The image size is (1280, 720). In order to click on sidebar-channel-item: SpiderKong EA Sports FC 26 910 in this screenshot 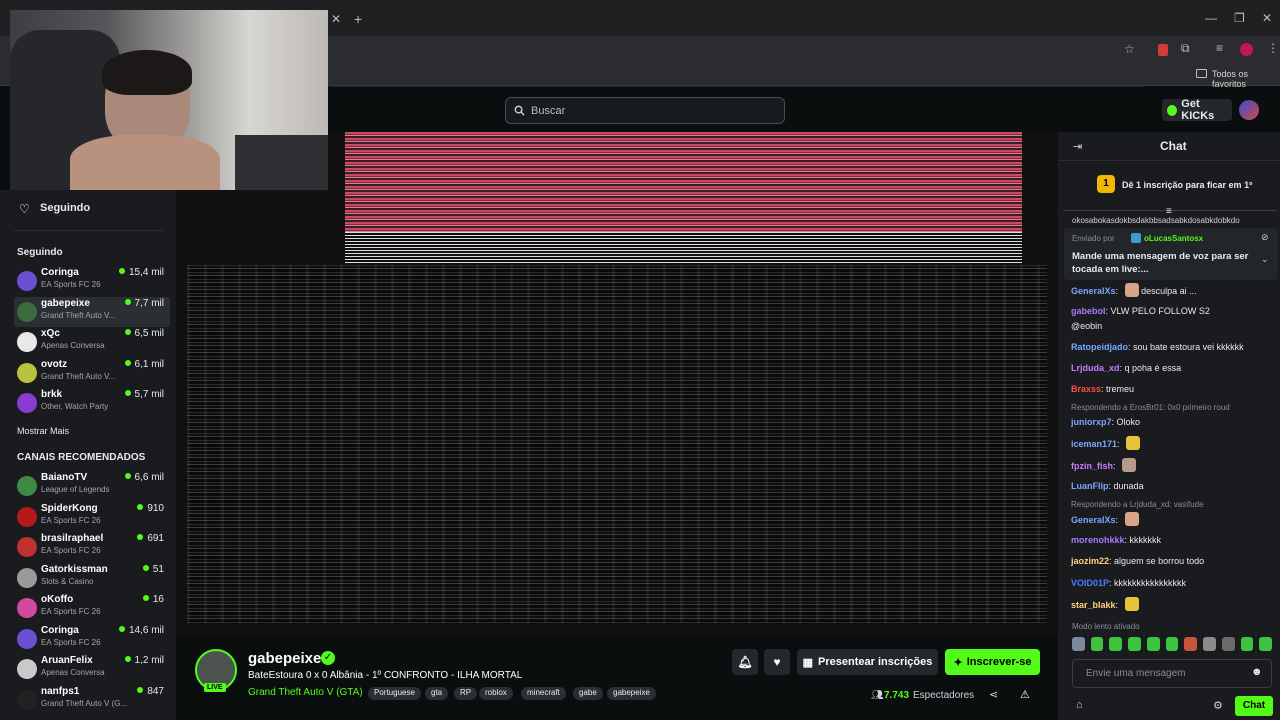, I will do `click(92, 517)`.